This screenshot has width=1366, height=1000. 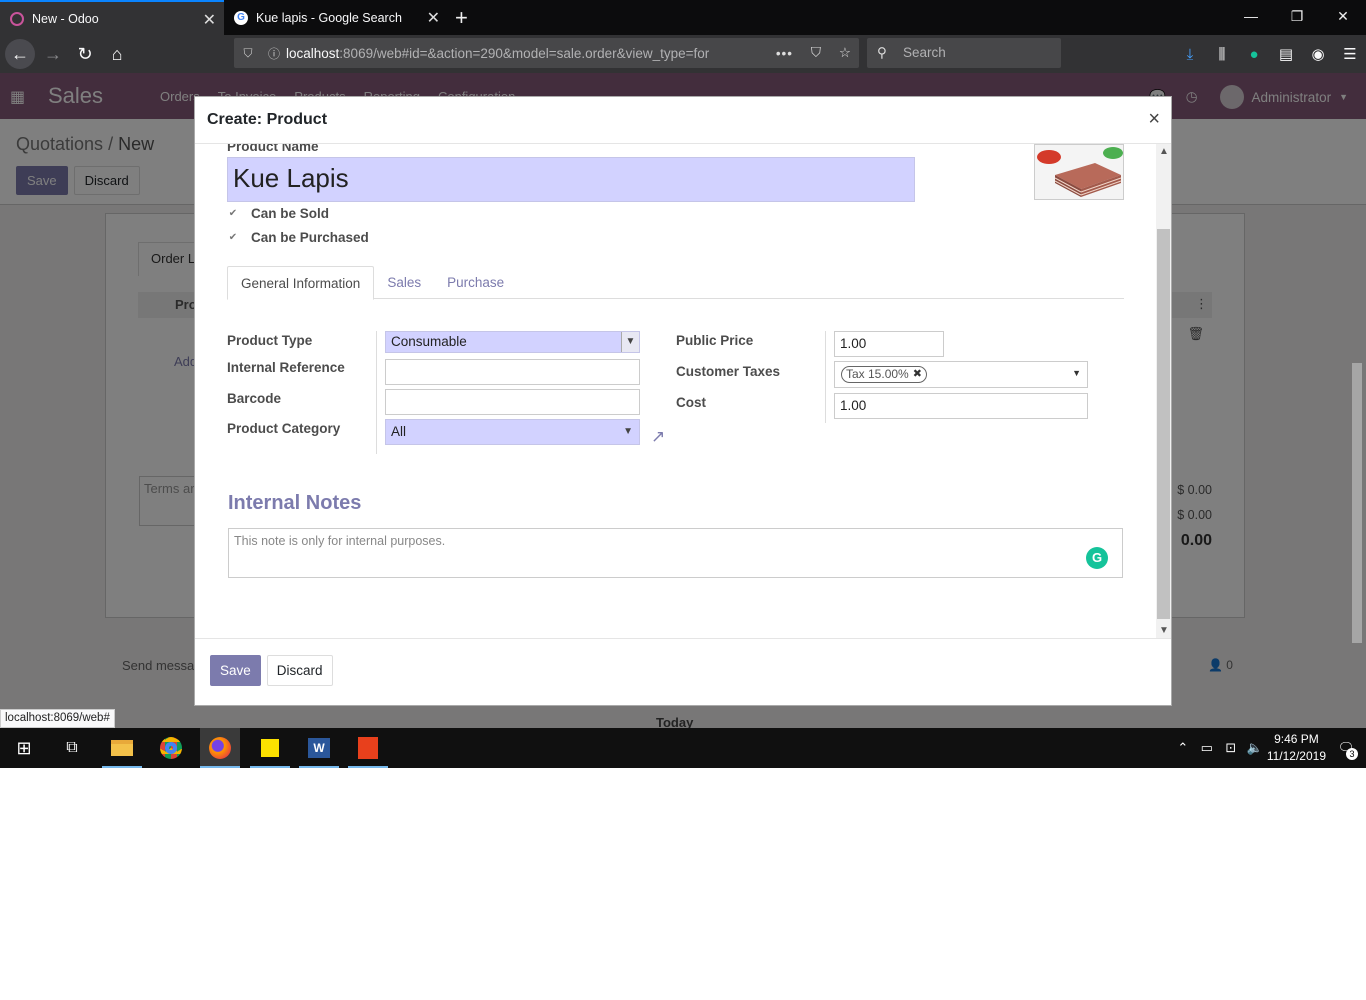 I want to click on word-icon: W, so click(x=319, y=748).